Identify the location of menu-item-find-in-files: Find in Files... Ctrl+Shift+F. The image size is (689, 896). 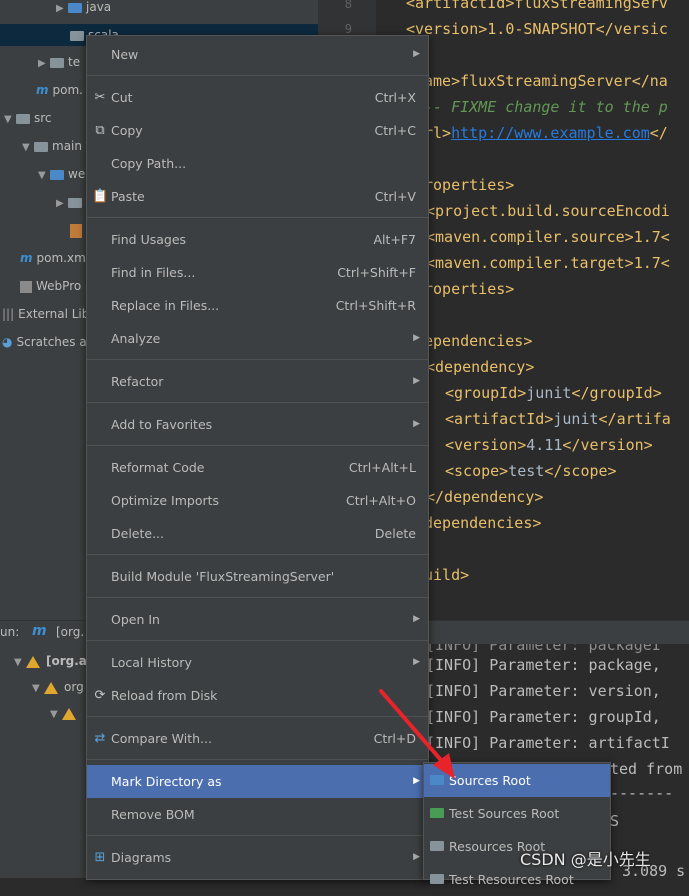
(257, 272).